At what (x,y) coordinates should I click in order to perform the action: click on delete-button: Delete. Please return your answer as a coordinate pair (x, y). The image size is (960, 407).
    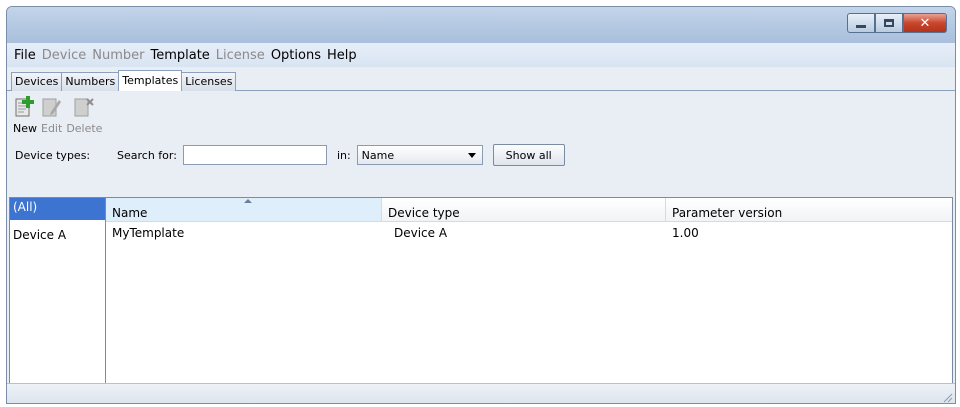
    Looking at the image, I should click on (84, 119).